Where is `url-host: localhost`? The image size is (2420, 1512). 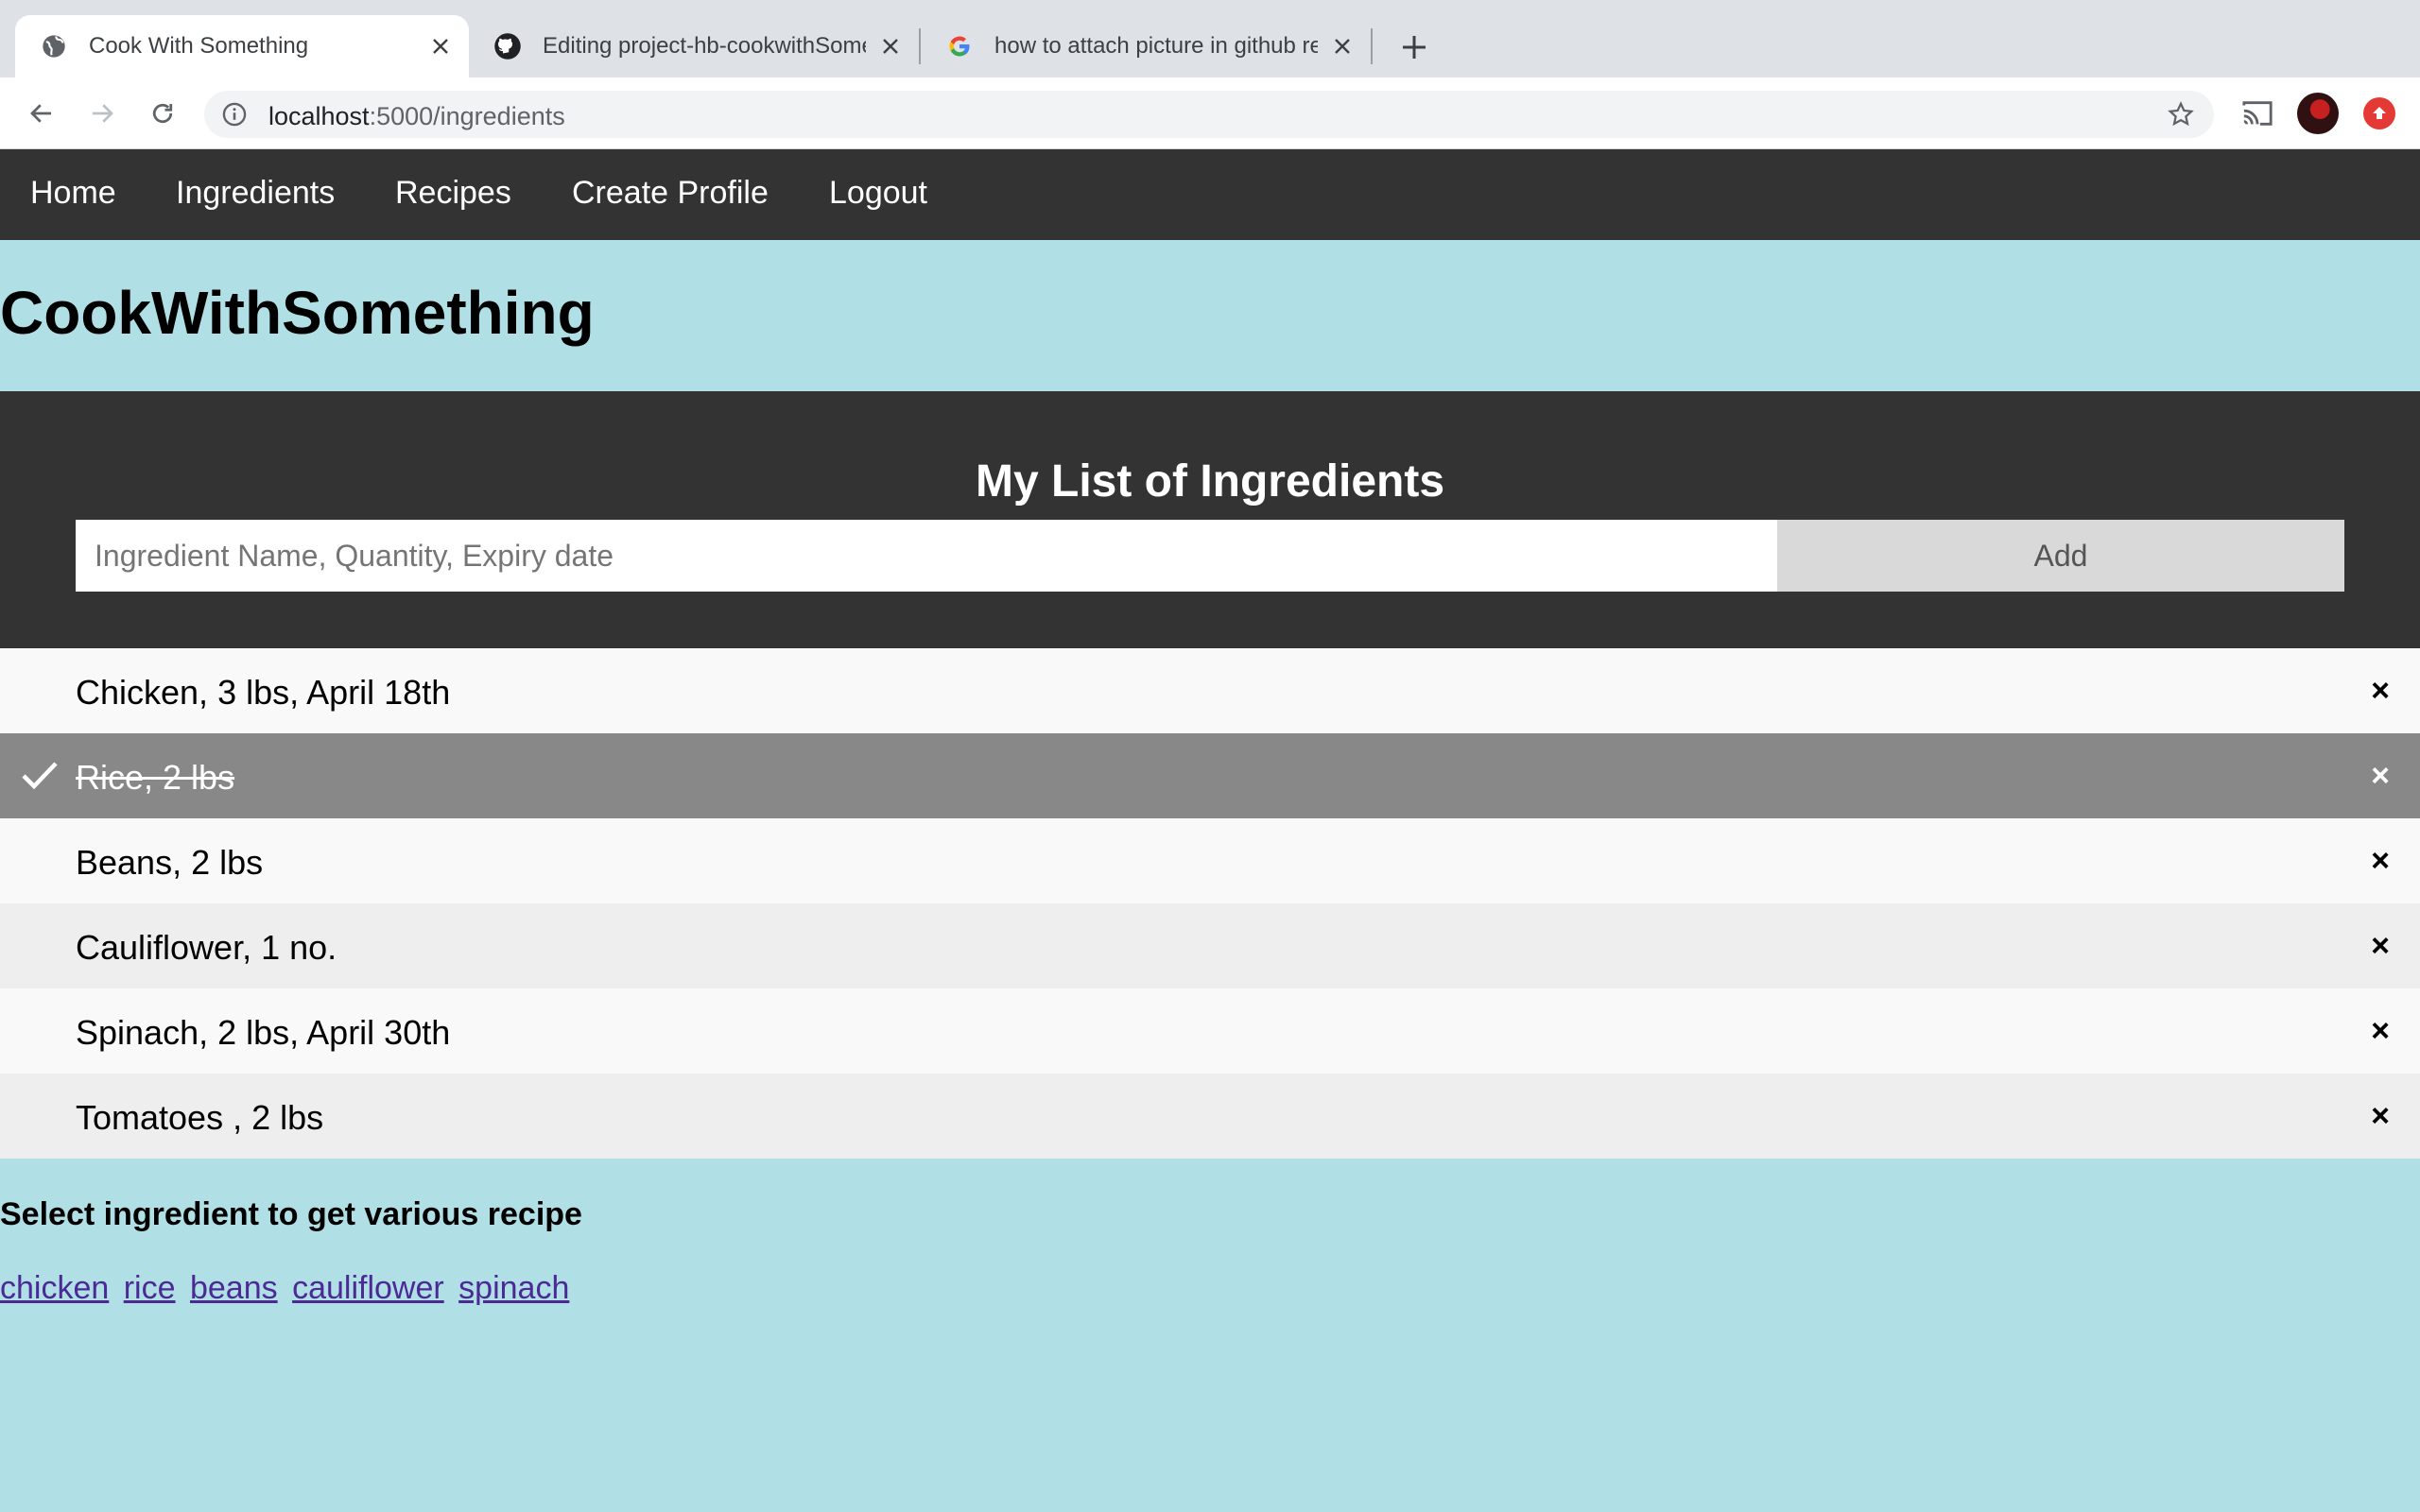
url-host: localhost is located at coordinates (319, 116).